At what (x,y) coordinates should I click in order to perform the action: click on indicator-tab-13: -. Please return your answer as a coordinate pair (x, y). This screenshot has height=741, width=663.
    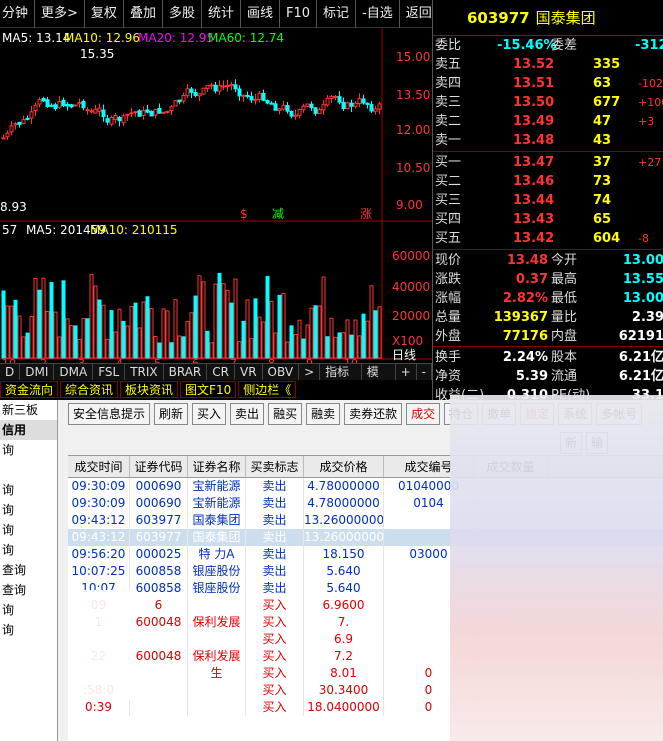
    Looking at the image, I should click on (424, 372).